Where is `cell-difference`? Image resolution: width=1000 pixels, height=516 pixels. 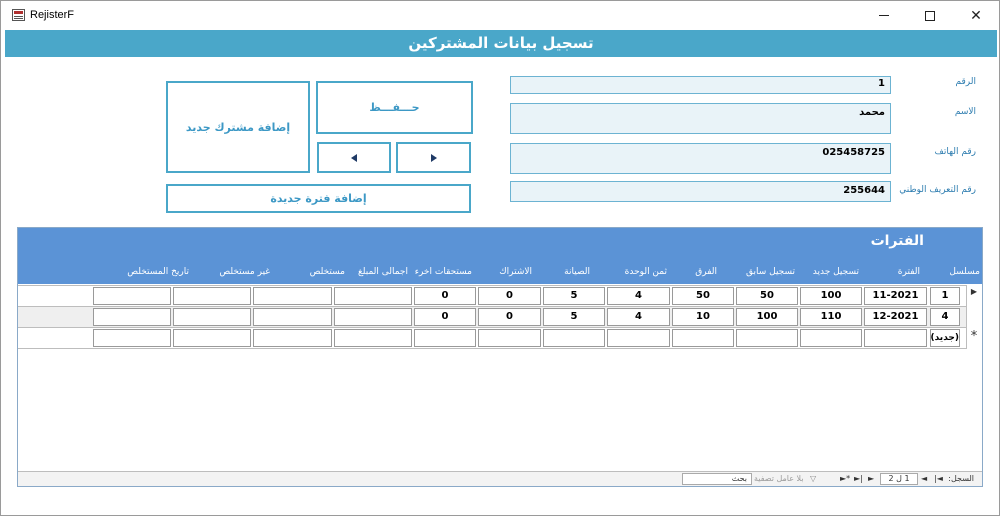 cell-difference is located at coordinates (703, 338).